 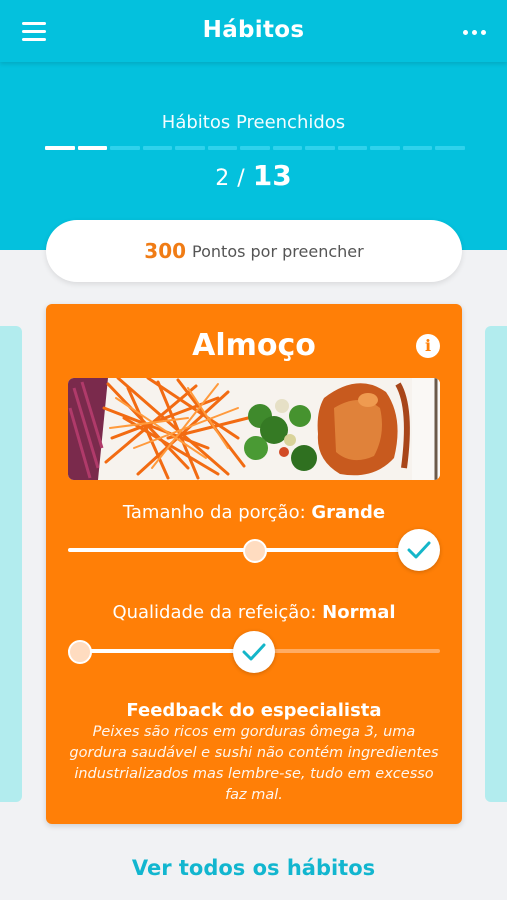 I want to click on progress-count: 2 / 13, so click(x=253, y=175).